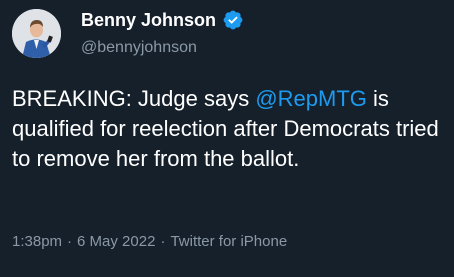 This screenshot has height=277, width=454. Describe the element at coordinates (116, 241) in the screenshot. I see `tweet-date: 6 May 2022` at that location.